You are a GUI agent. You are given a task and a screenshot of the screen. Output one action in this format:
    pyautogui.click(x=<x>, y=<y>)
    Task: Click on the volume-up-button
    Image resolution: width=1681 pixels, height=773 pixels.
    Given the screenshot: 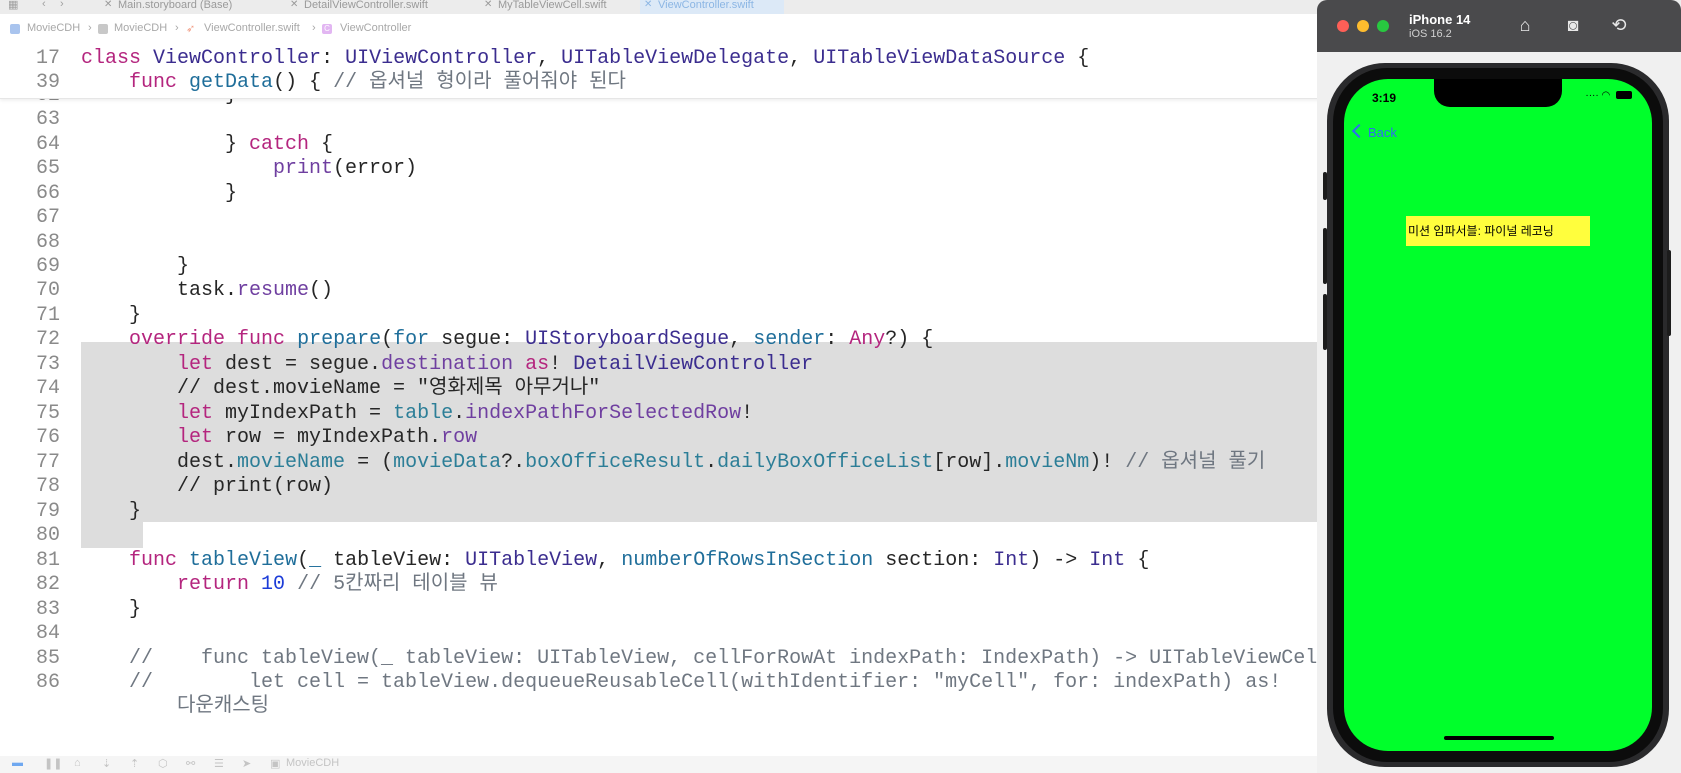 What is the action you would take?
    pyautogui.click(x=1325, y=256)
    